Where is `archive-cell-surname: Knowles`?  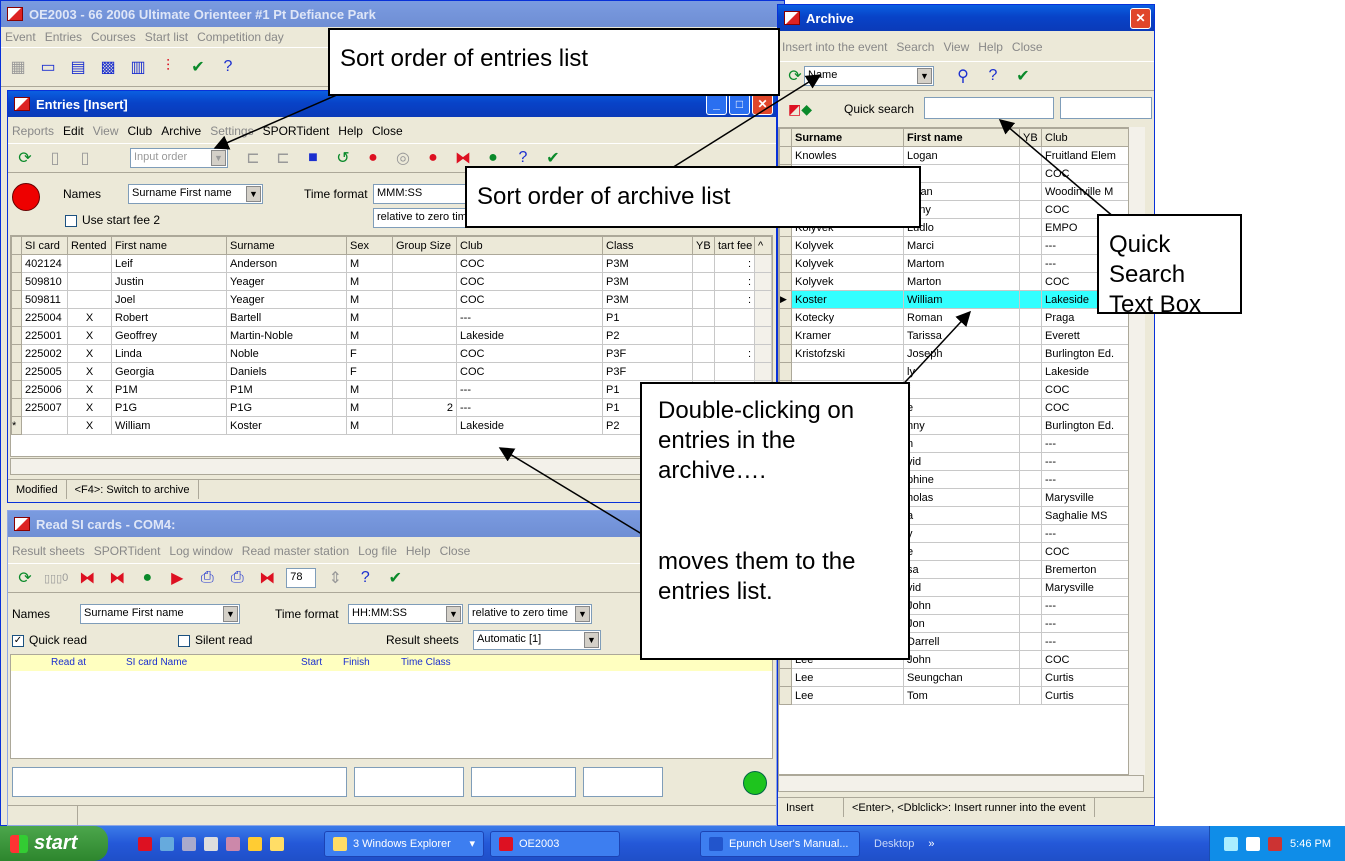 archive-cell-surname: Knowles is located at coordinates (847, 155).